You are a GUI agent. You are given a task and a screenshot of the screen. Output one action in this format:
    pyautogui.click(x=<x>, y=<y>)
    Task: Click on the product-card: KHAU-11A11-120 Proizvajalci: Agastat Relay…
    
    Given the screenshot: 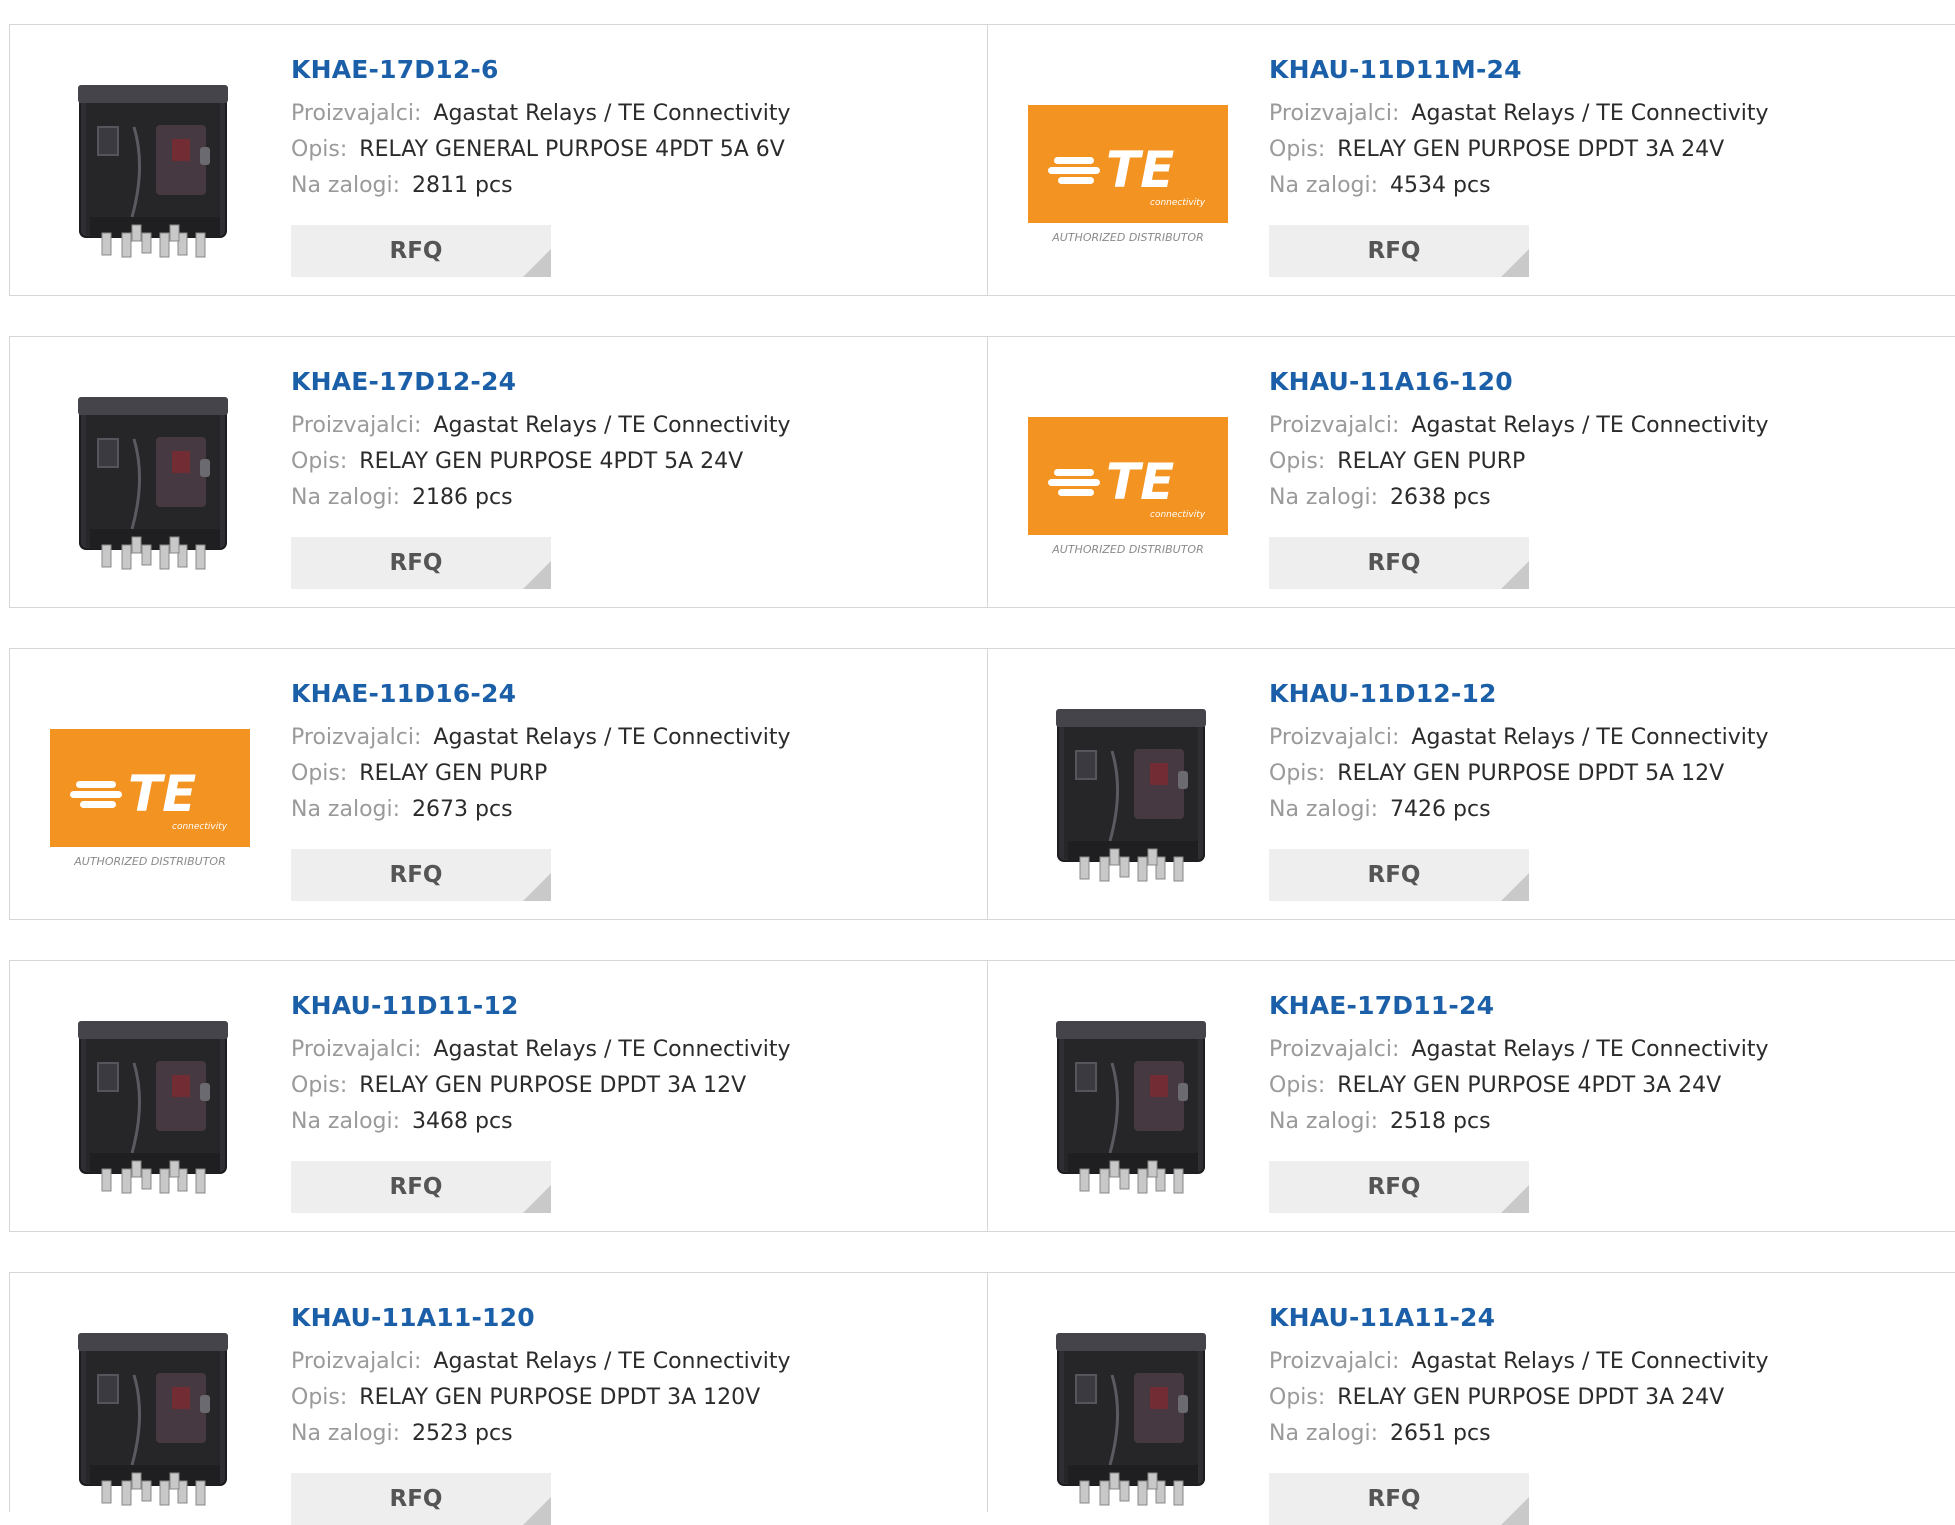 What is the action you would take?
    pyautogui.click(x=494, y=1399)
    